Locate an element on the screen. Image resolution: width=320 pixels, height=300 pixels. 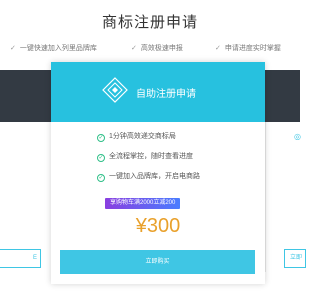
feature-item: ✓ 一键快速加入列里品牌库 is located at coordinates (53, 49).